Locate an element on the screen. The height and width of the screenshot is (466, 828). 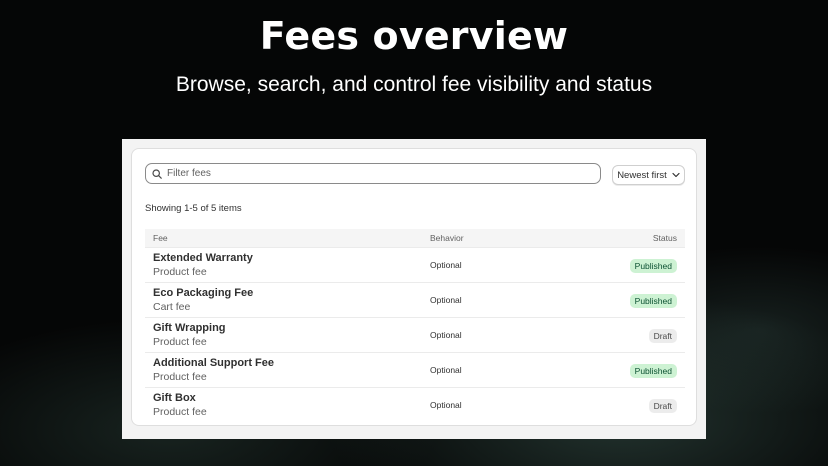
fee-name: Extended Warranty is located at coordinates (291, 258).